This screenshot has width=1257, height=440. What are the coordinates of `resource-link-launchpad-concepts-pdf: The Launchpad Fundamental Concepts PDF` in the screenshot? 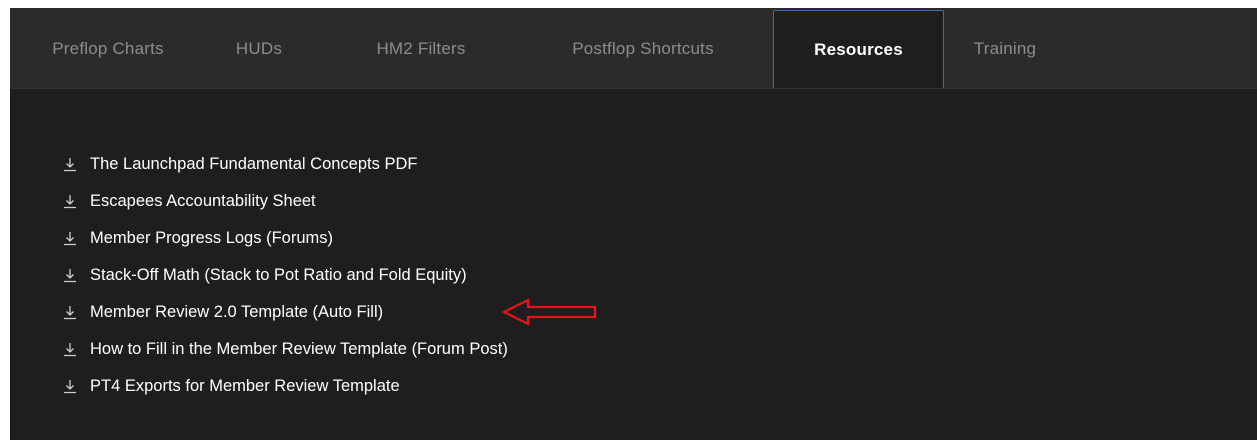 It's located at (285, 164).